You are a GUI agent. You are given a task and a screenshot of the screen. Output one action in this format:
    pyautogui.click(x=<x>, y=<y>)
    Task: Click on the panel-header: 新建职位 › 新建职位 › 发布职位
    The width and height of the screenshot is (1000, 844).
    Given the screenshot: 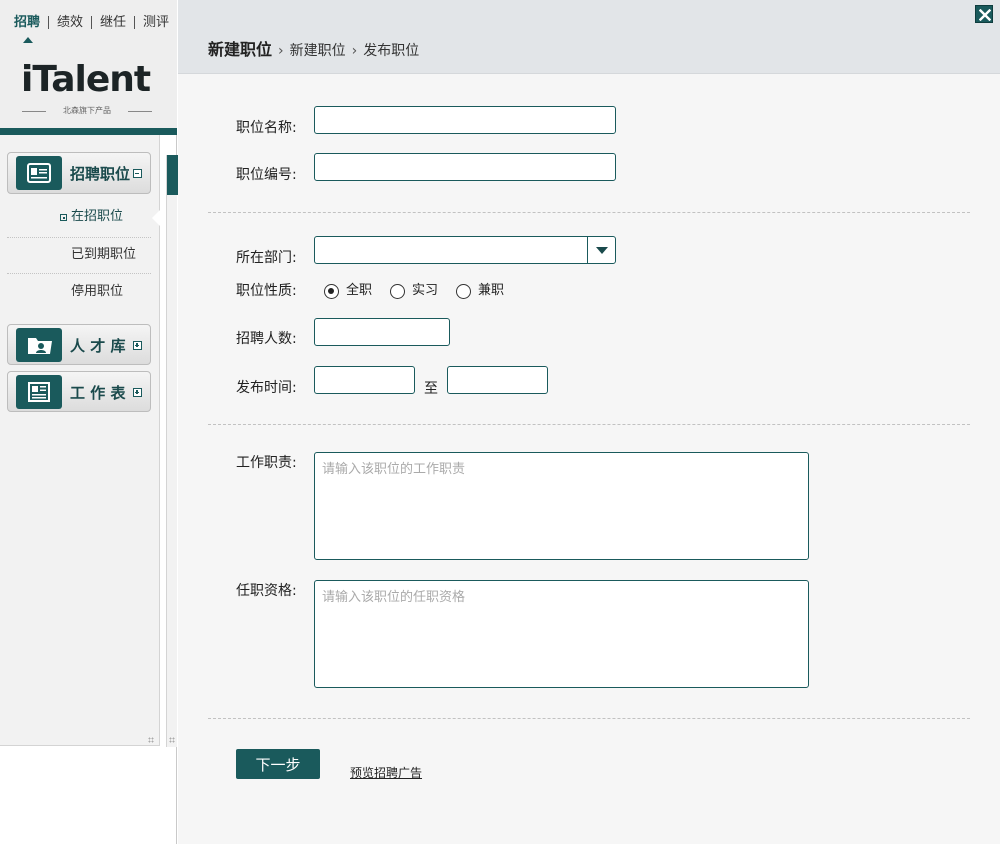 What is the action you would take?
    pyautogui.click(x=589, y=37)
    